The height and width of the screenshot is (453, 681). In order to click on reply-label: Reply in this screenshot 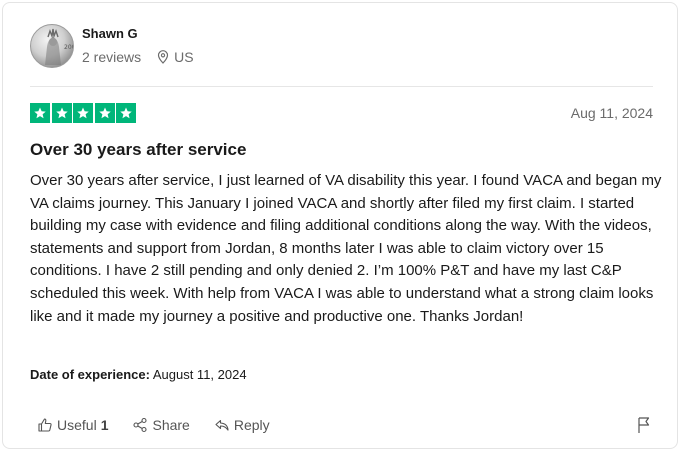, I will do `click(251, 425)`.